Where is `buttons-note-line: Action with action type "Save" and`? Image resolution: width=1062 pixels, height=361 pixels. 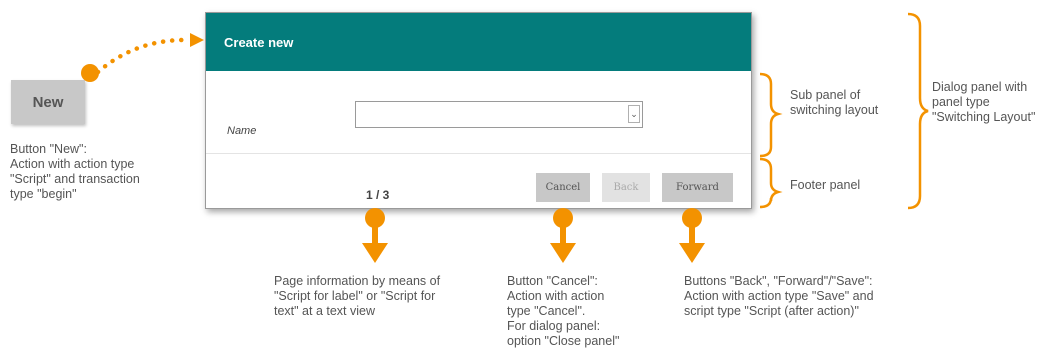
buttons-note-line: Action with action type "Save" and is located at coordinates (779, 296).